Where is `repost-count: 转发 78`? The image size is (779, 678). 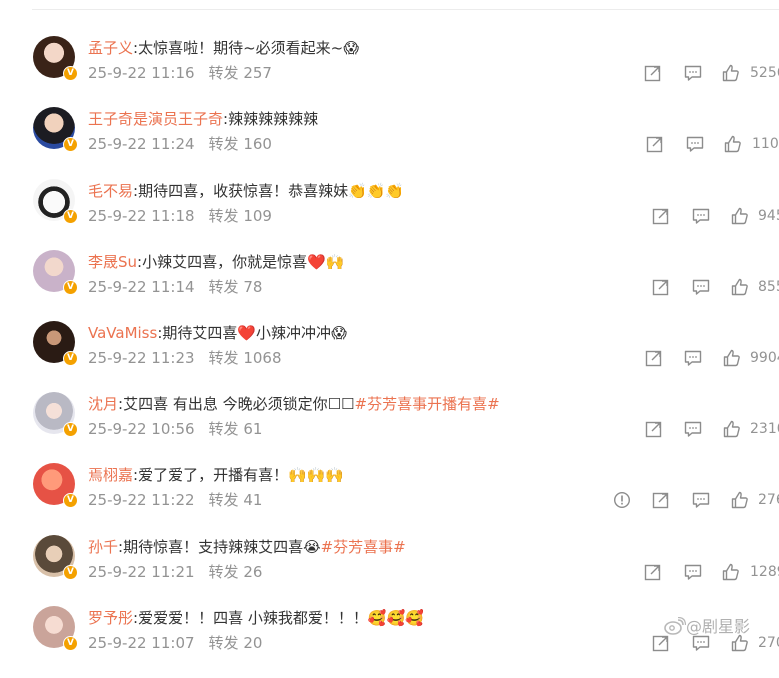
repost-count: 转发 78 is located at coordinates (235, 287).